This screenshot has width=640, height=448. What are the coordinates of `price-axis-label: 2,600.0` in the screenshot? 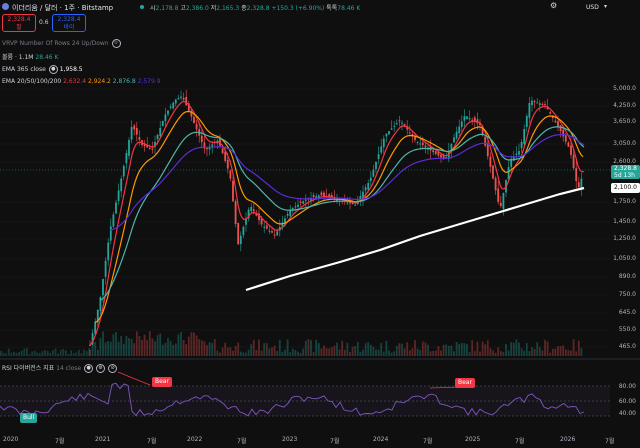 It's located at (624, 161).